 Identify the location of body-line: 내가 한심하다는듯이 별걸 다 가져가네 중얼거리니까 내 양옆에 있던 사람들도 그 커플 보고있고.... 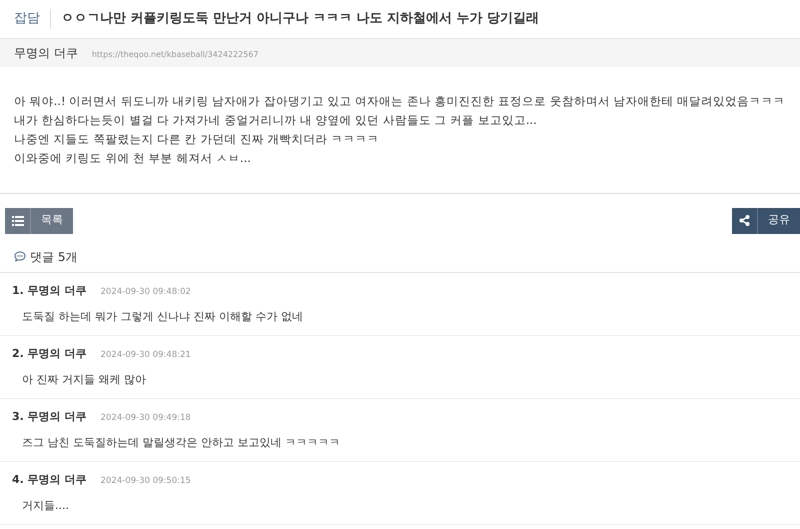
(276, 120).